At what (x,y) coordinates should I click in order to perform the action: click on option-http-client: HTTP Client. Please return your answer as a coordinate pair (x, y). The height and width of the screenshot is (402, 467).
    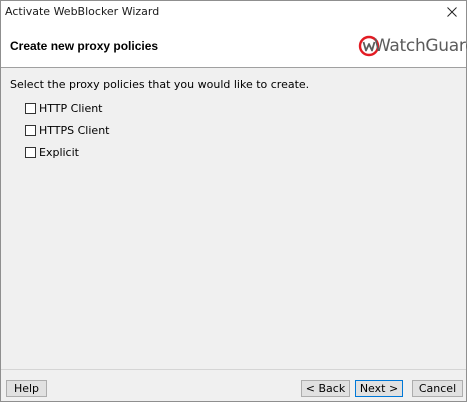
    Looking at the image, I should click on (64, 108).